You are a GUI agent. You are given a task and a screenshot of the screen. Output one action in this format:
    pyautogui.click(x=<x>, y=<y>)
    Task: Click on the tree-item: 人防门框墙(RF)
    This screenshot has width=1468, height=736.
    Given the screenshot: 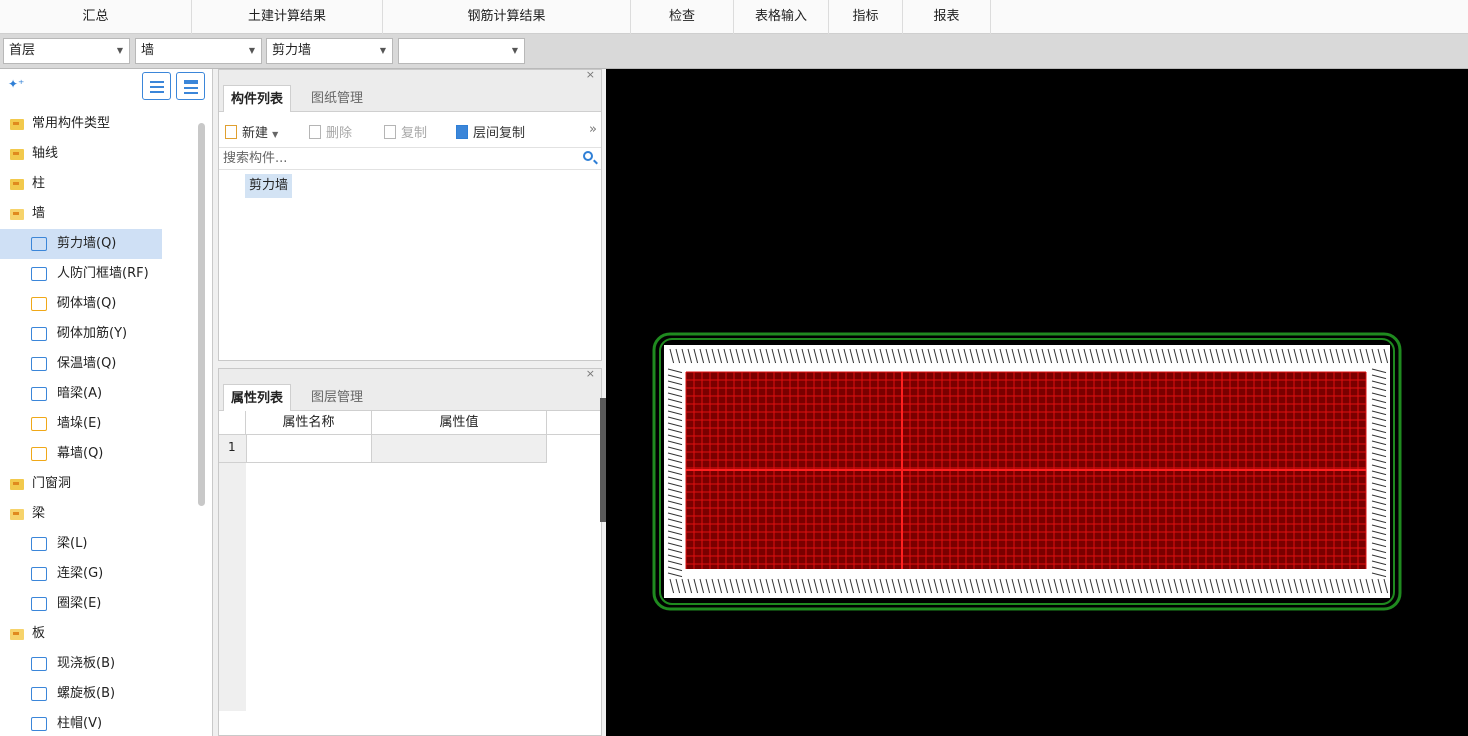 What is the action you would take?
    pyautogui.click(x=99, y=274)
    